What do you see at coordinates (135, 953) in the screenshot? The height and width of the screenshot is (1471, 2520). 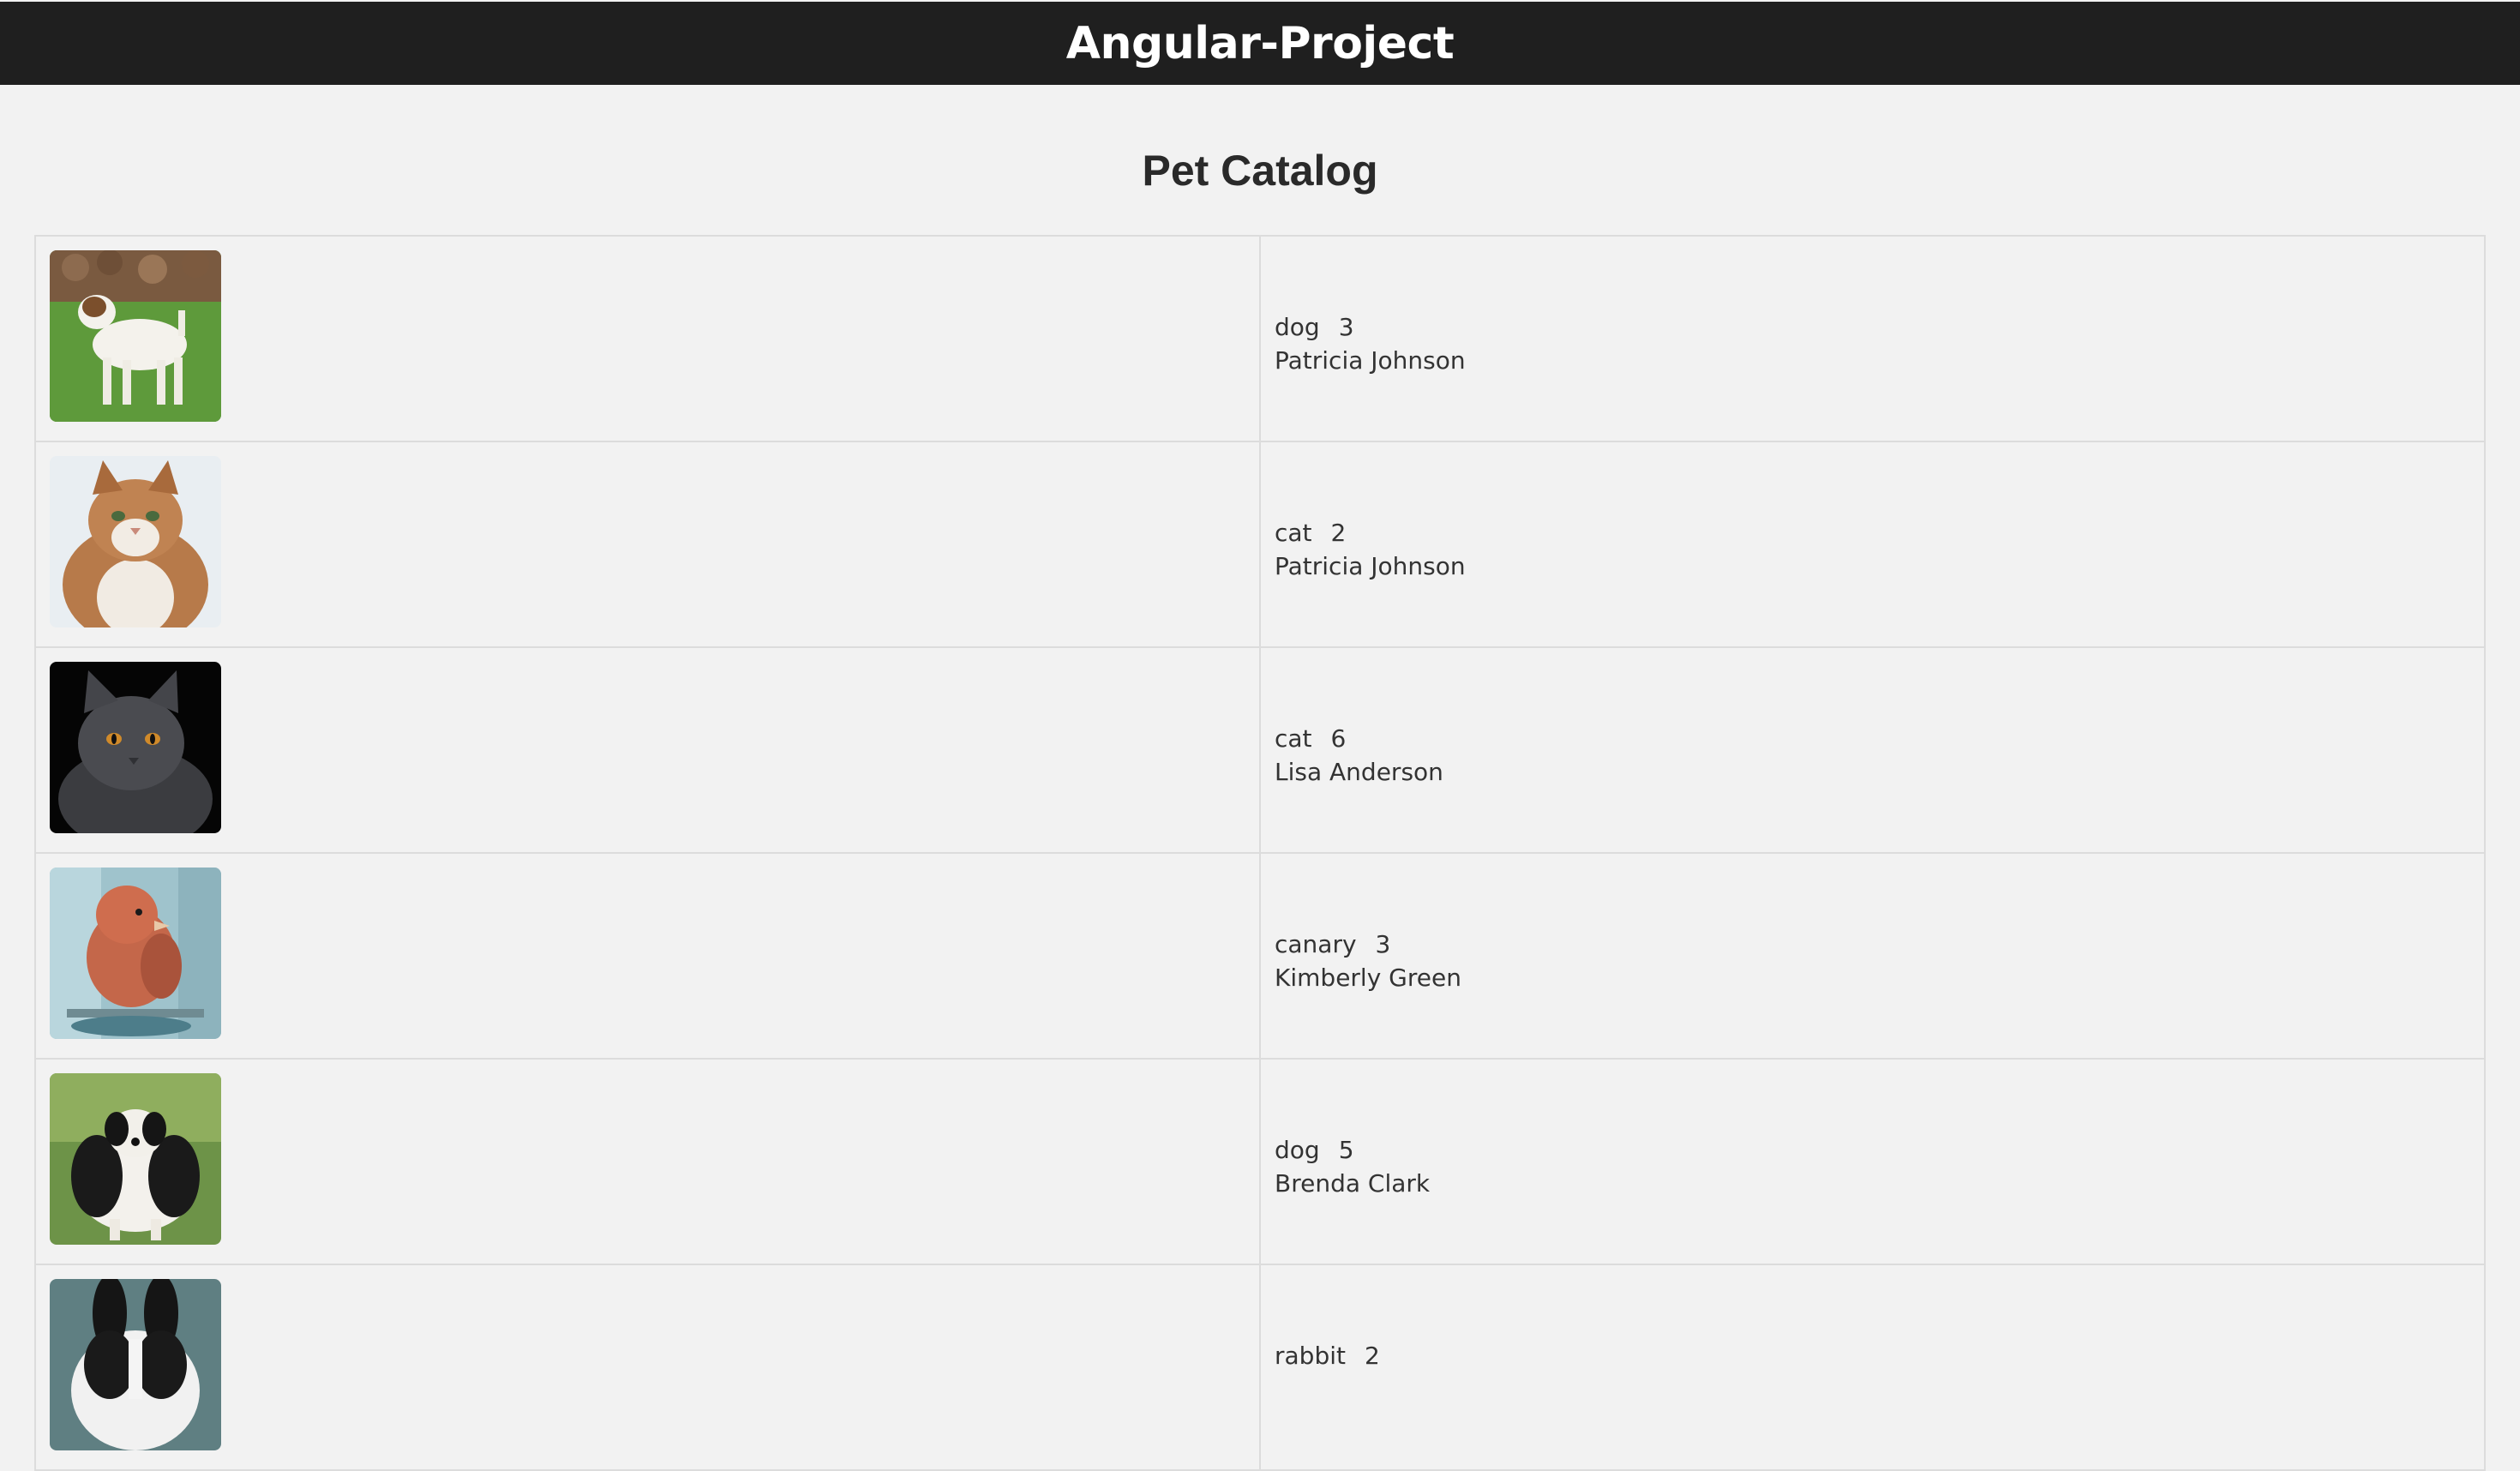 I see `red-canary-photo` at bounding box center [135, 953].